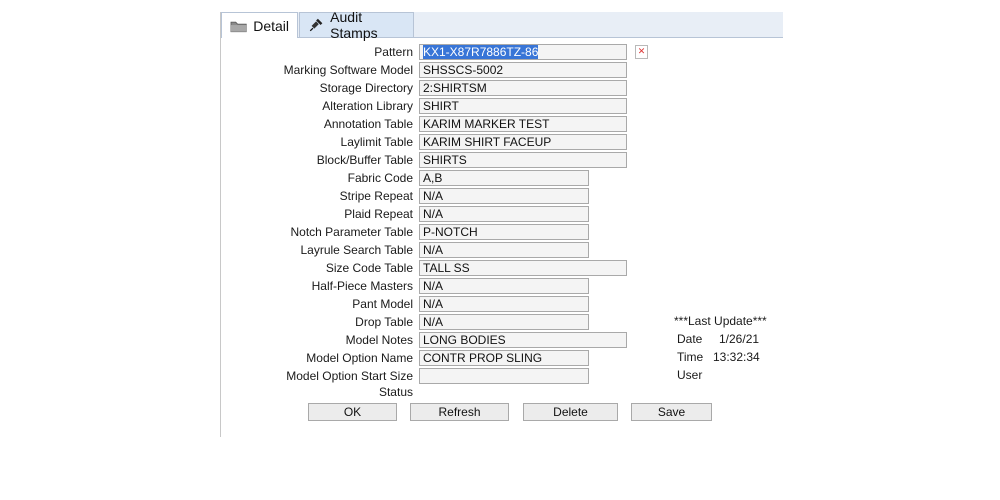 The image size is (1000, 500). I want to click on row-block-buffer-table: Block/Buffer Table SHIRTS, so click(502, 160).